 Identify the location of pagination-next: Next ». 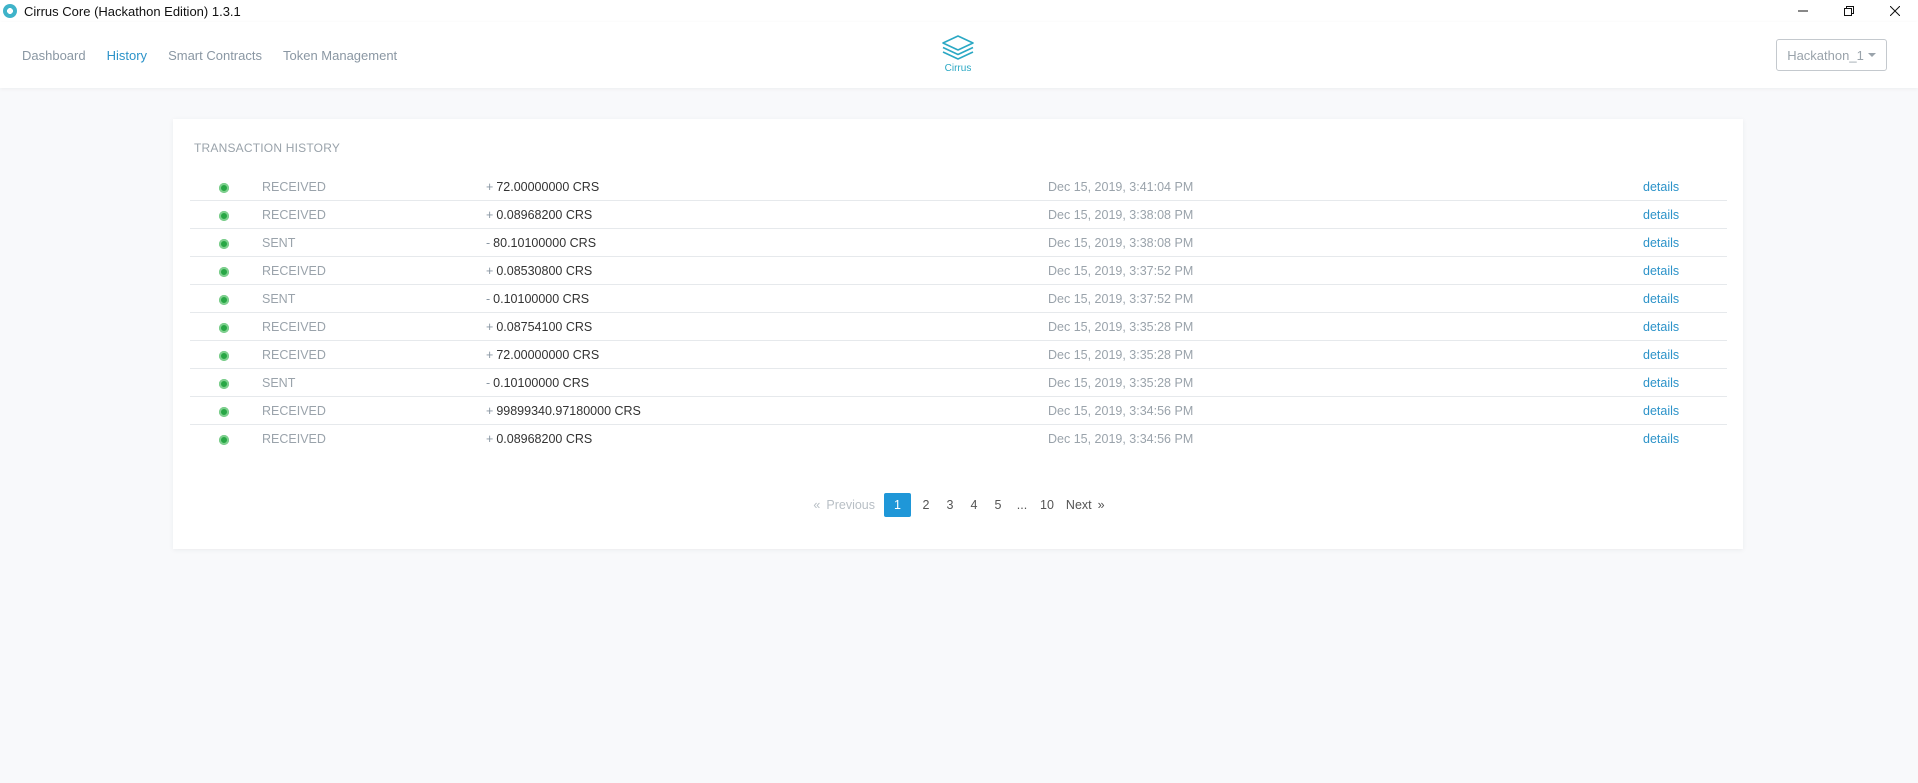
(1088, 505).